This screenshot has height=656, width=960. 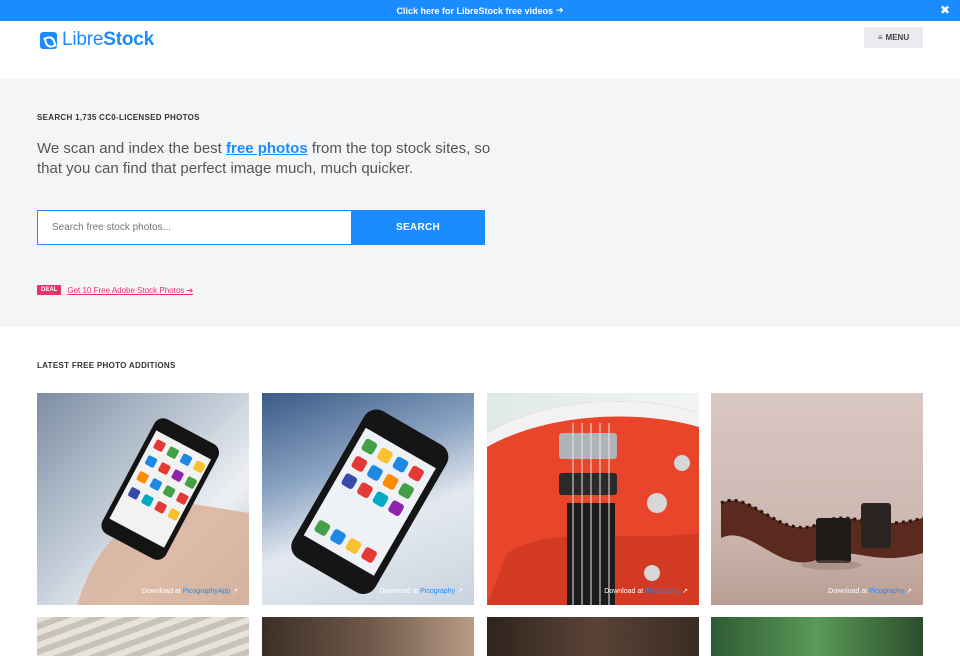 What do you see at coordinates (49, 290) in the screenshot?
I see `deal-badge: DEAL` at bounding box center [49, 290].